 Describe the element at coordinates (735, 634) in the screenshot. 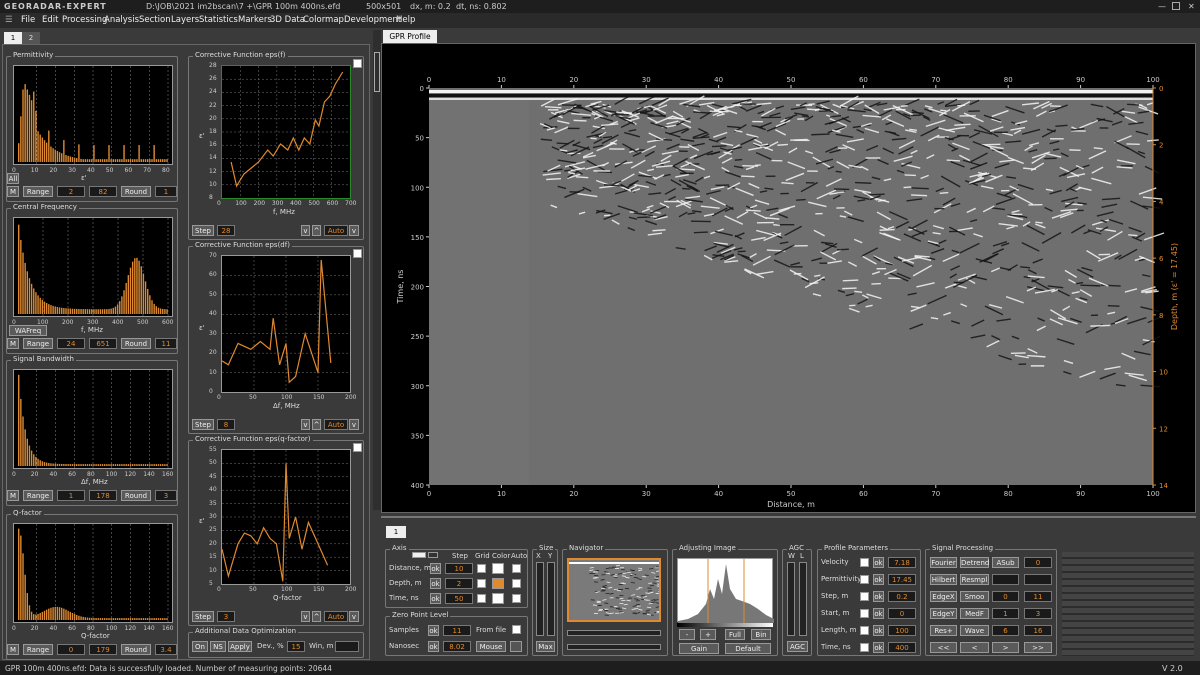

I see `full-button: Full` at that location.